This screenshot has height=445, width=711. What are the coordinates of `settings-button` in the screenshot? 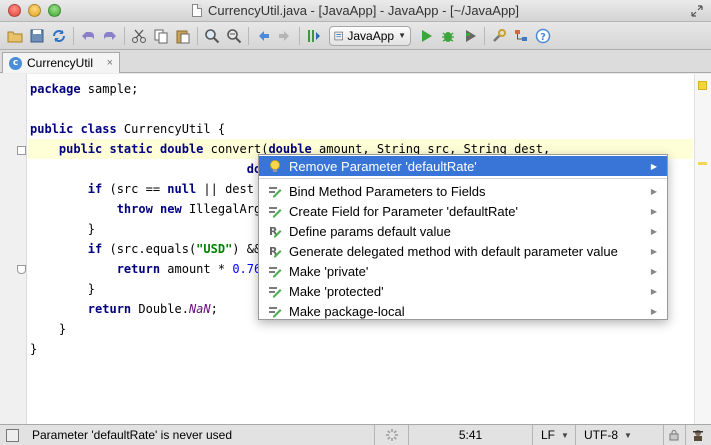 It's located at (499, 36).